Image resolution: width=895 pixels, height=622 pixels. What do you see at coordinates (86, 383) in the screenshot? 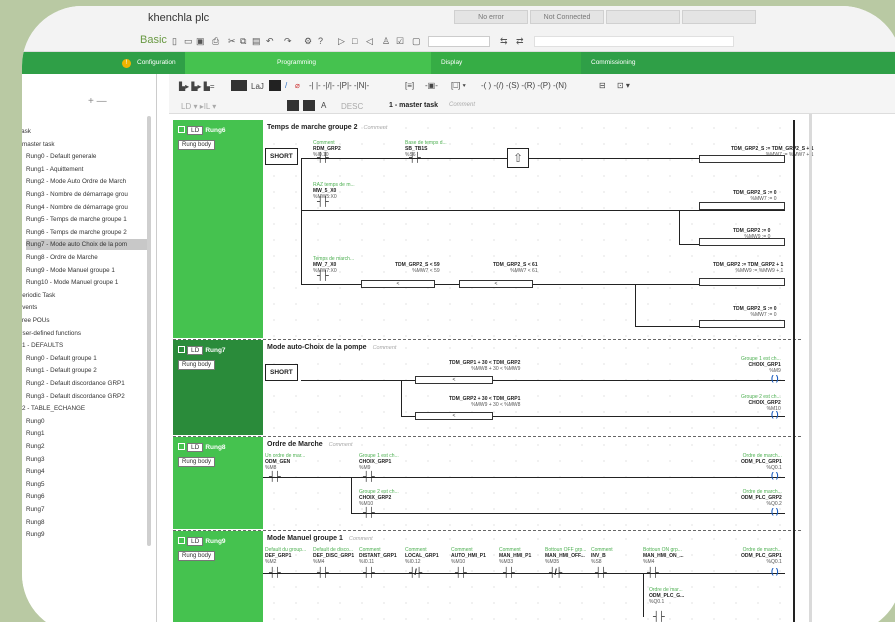
I see `tree-item: Rung2 - Default discordance GRP1` at bounding box center [86, 383].